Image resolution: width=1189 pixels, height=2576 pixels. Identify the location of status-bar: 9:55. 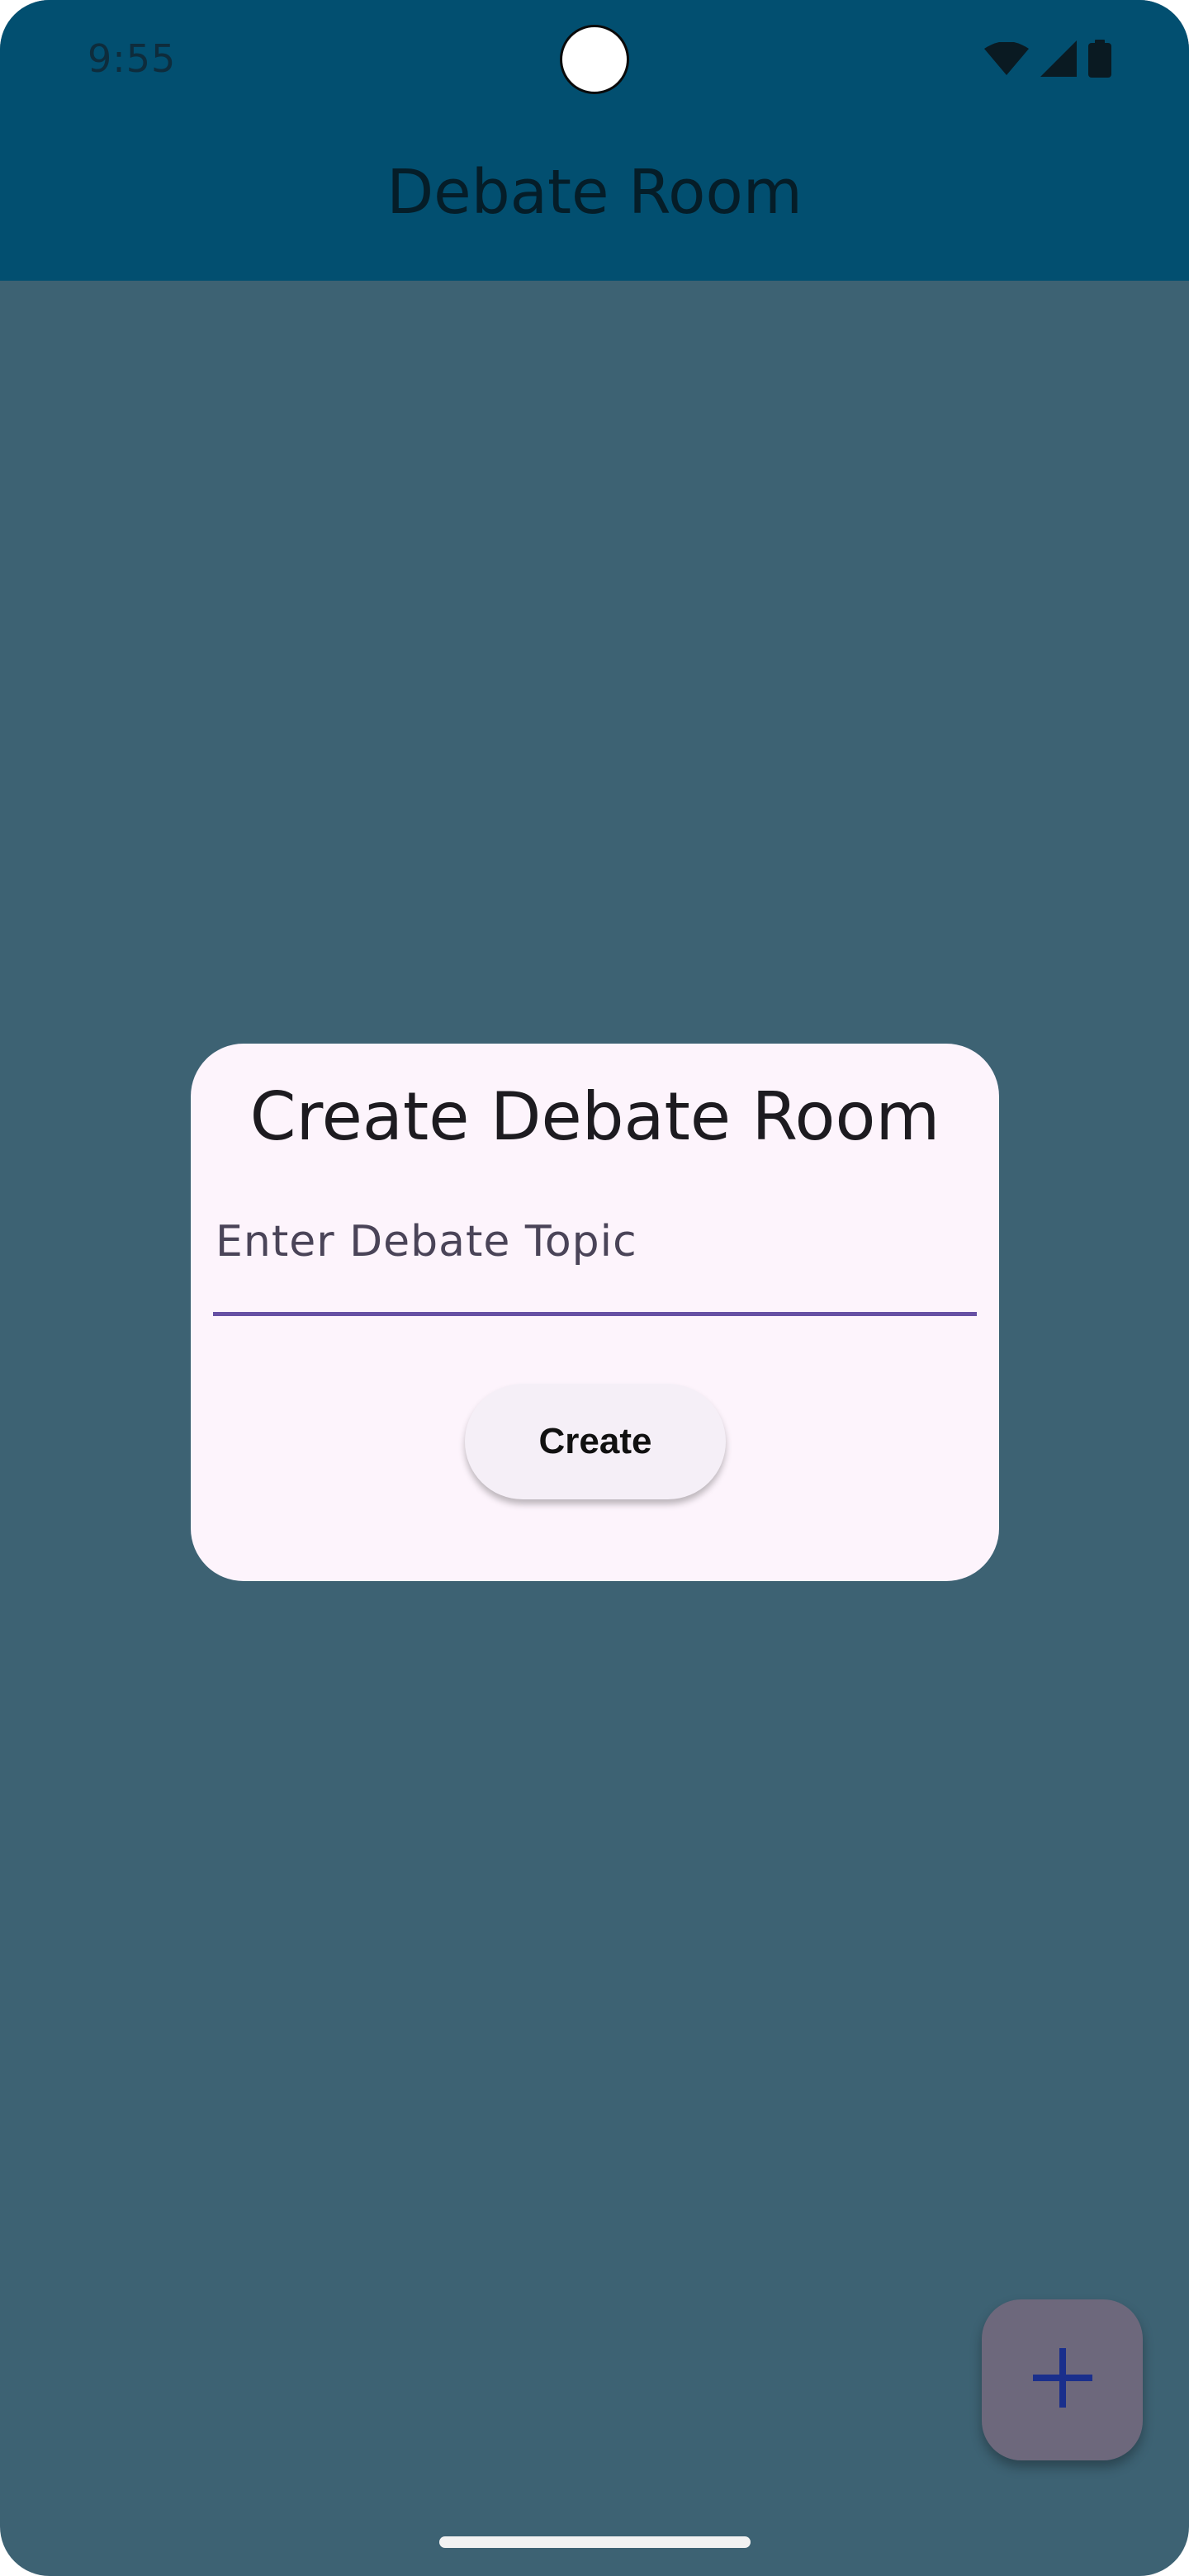
(594, 60).